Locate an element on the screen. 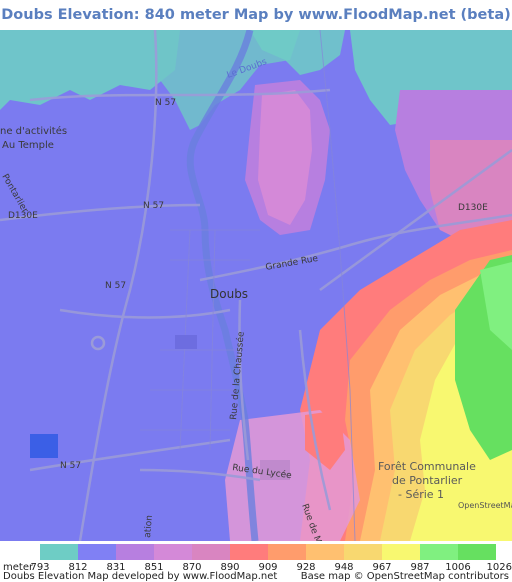 The height and width of the screenshot is (582, 512). label-doubs: Doubs is located at coordinates (229, 294).